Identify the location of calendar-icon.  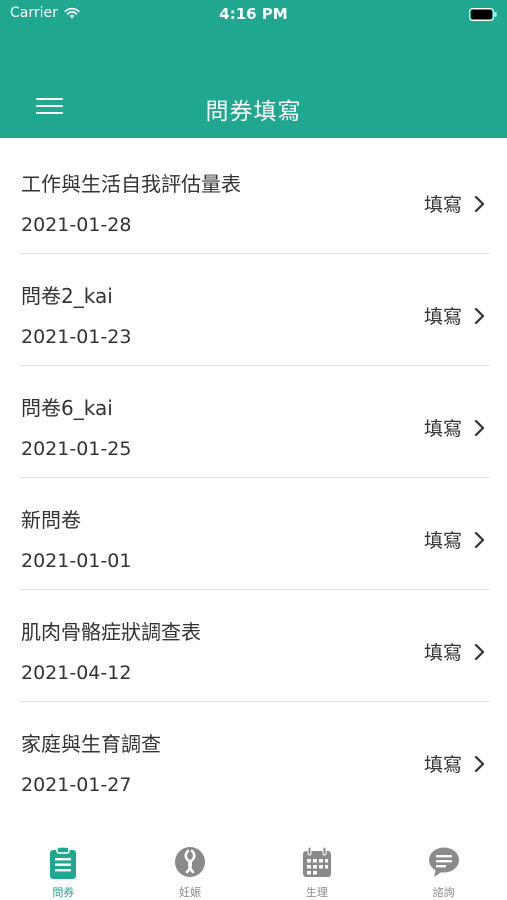
(317, 862).